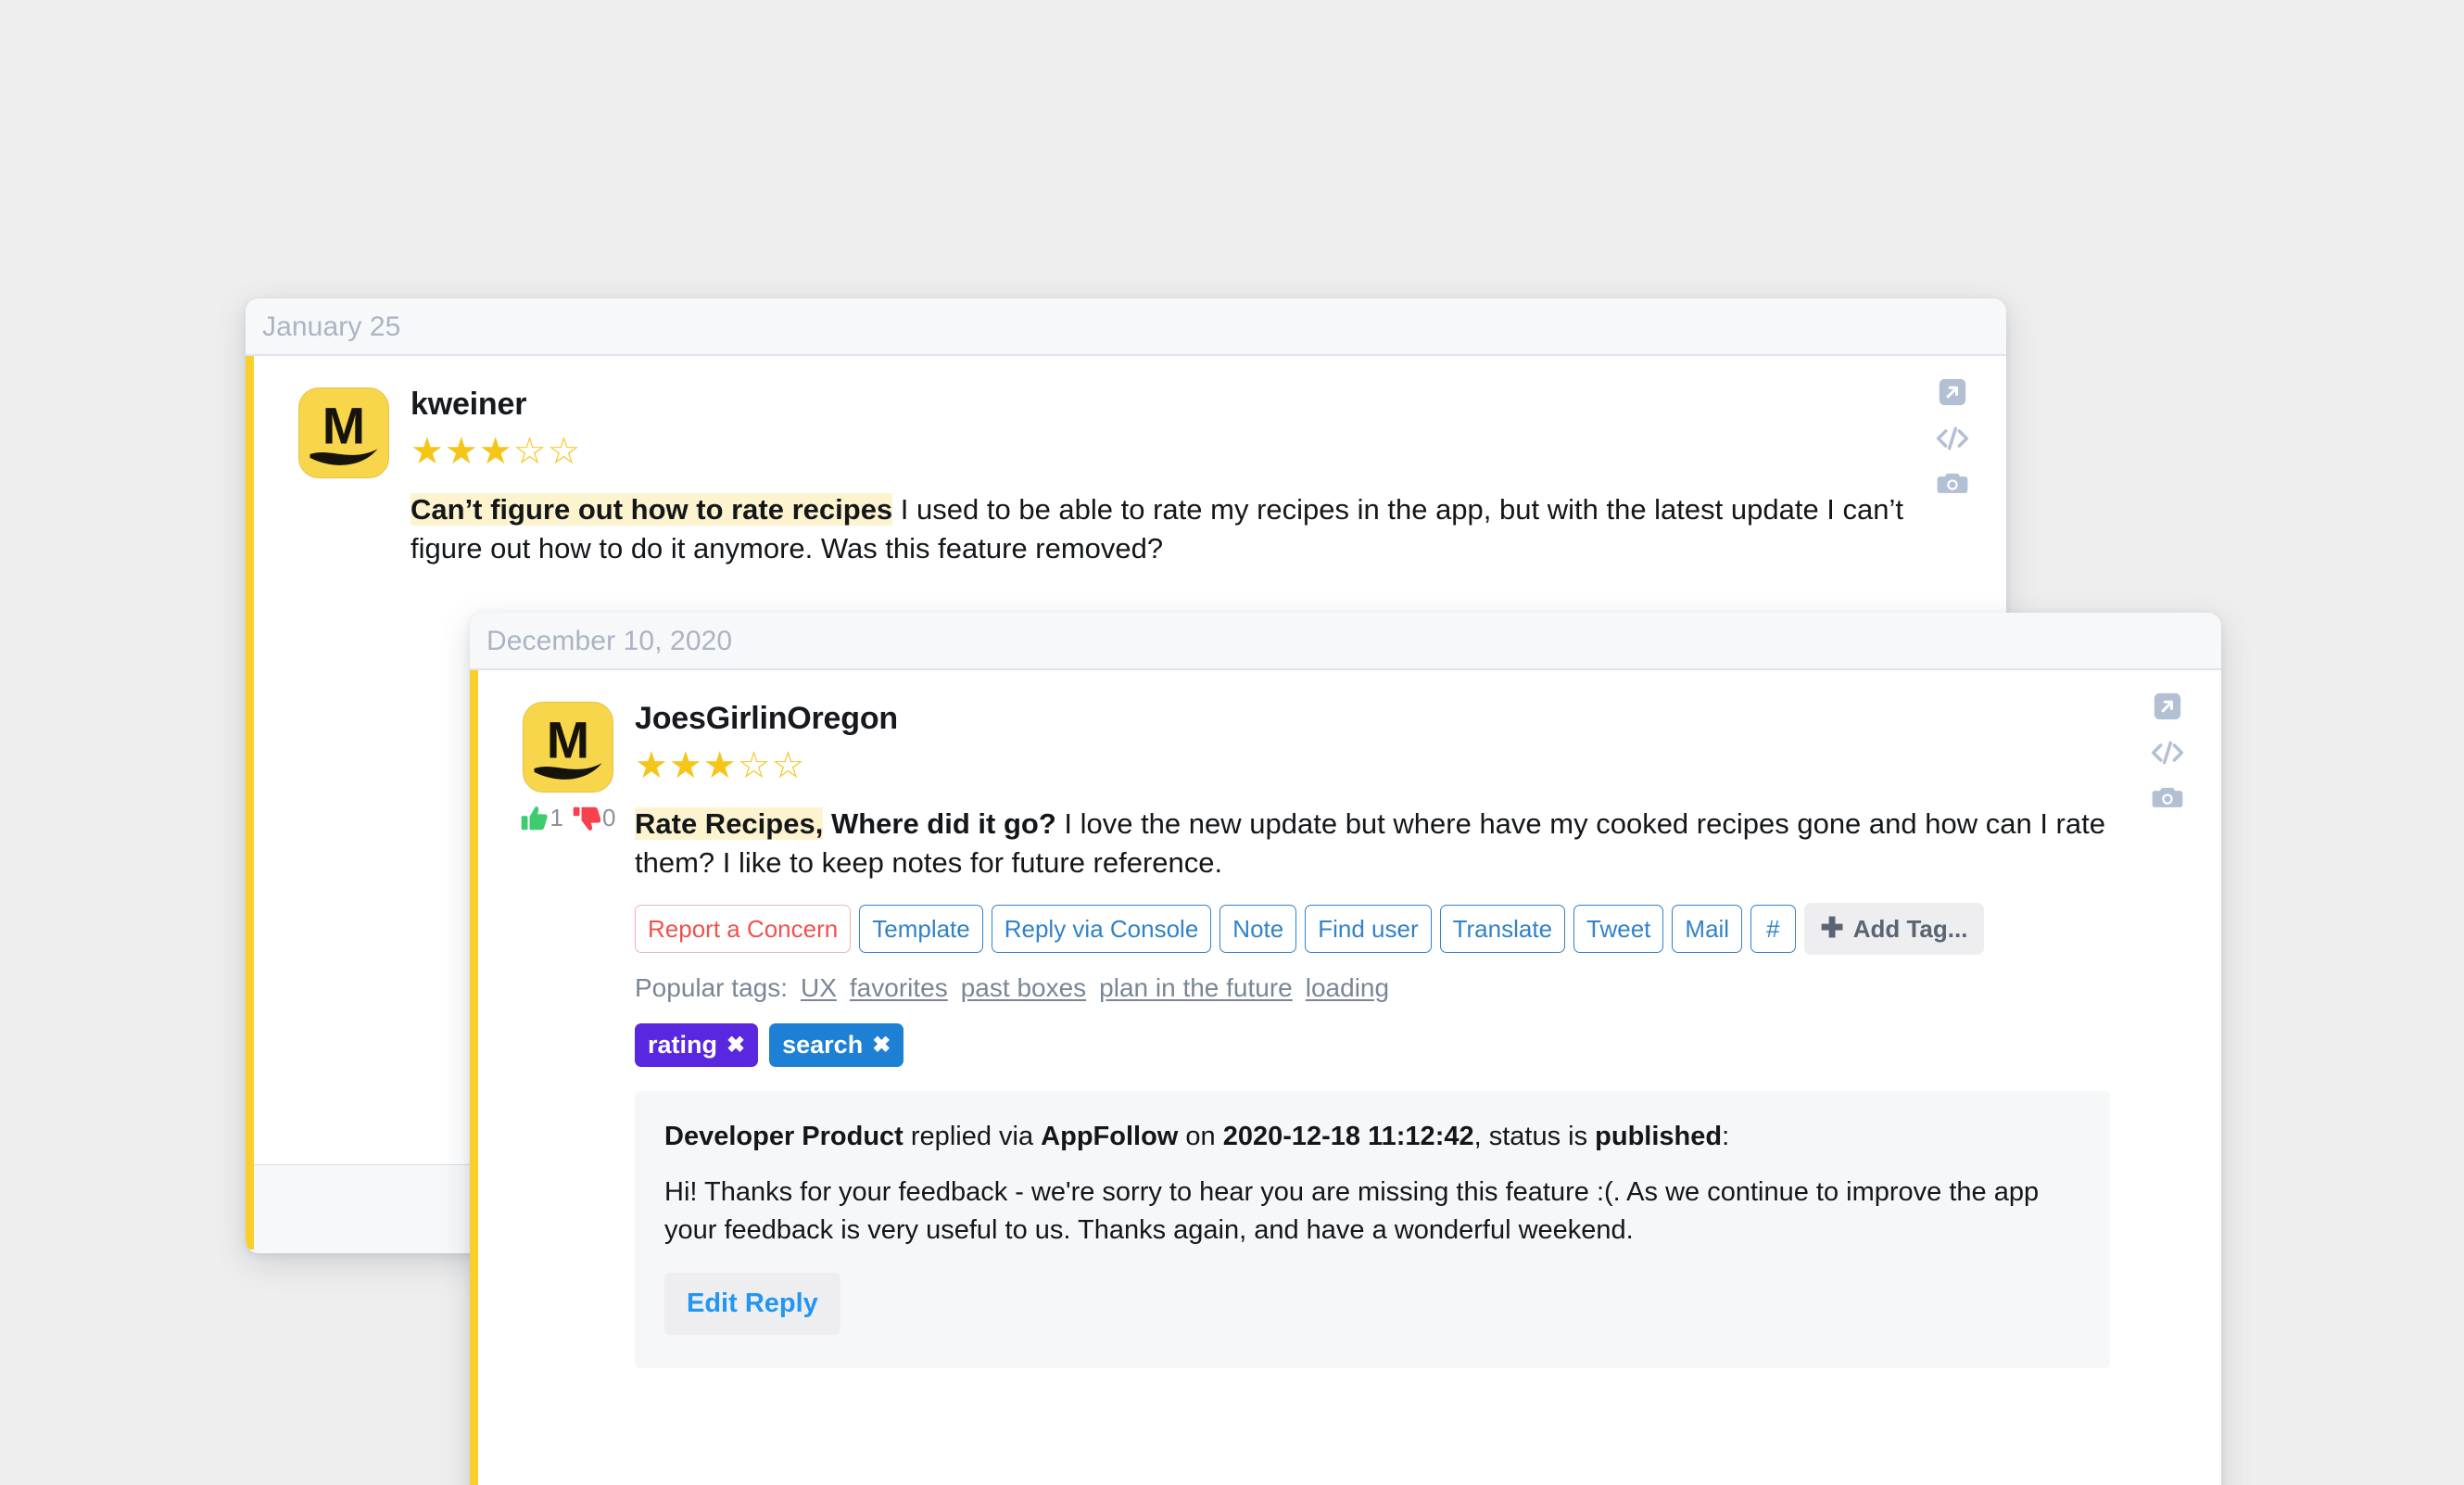 The height and width of the screenshot is (1485, 2464). Describe the element at coordinates (921, 930) in the screenshot. I see `template-button: Template` at that location.